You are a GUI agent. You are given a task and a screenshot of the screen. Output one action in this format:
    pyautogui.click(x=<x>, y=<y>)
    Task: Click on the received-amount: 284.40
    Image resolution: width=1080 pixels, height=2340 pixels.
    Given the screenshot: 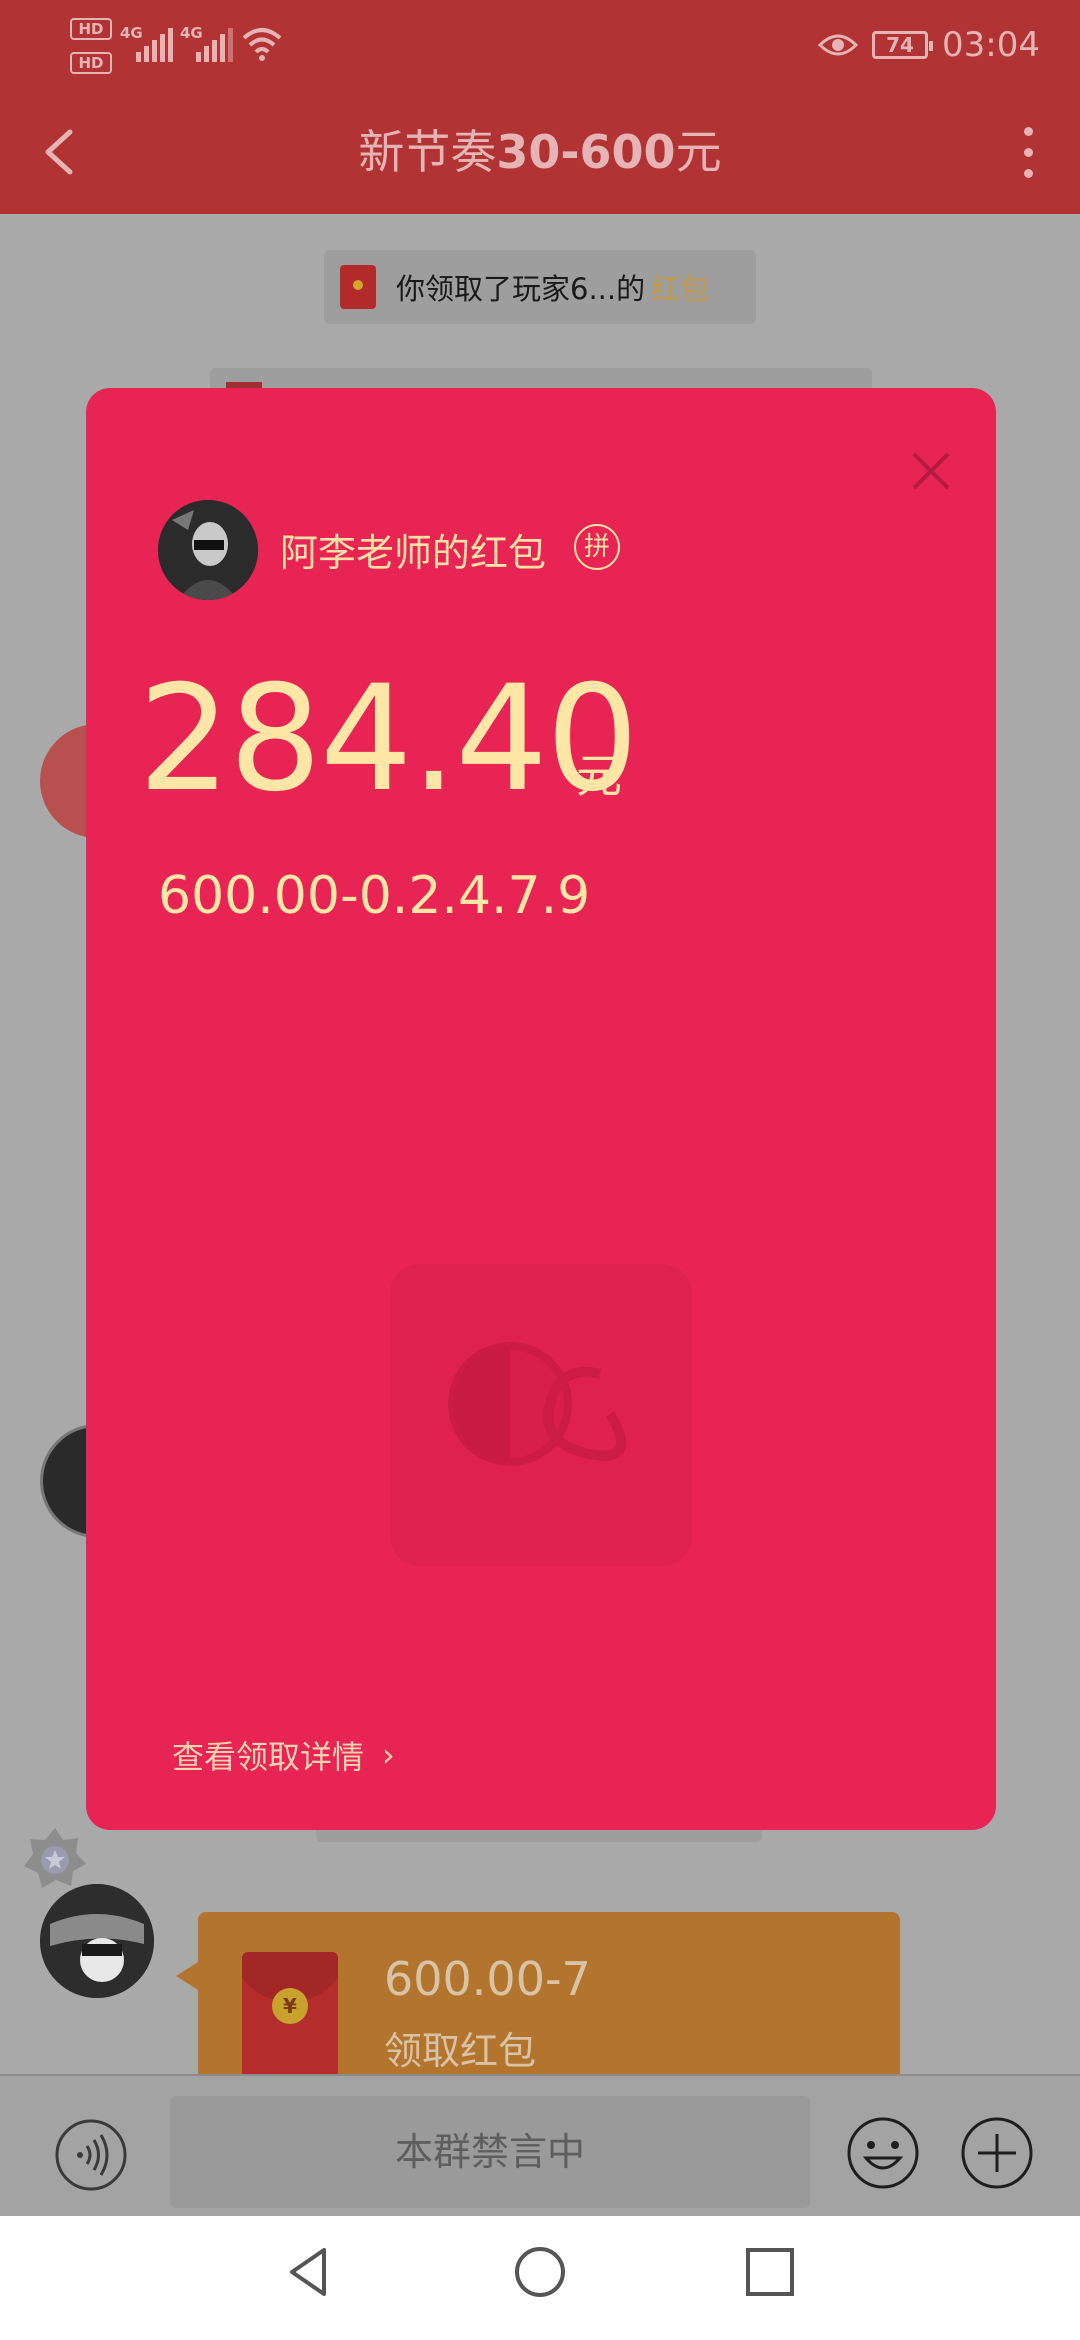 What is the action you would take?
    pyautogui.click(x=388, y=739)
    